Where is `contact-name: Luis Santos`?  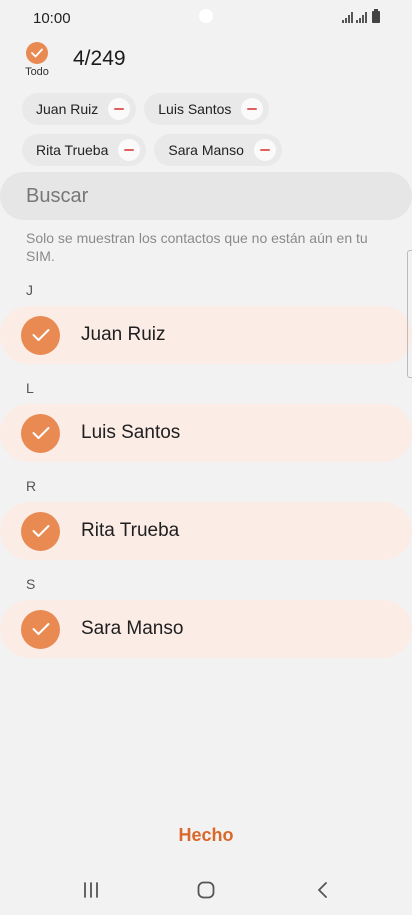
contact-name: Luis Santos is located at coordinates (131, 432).